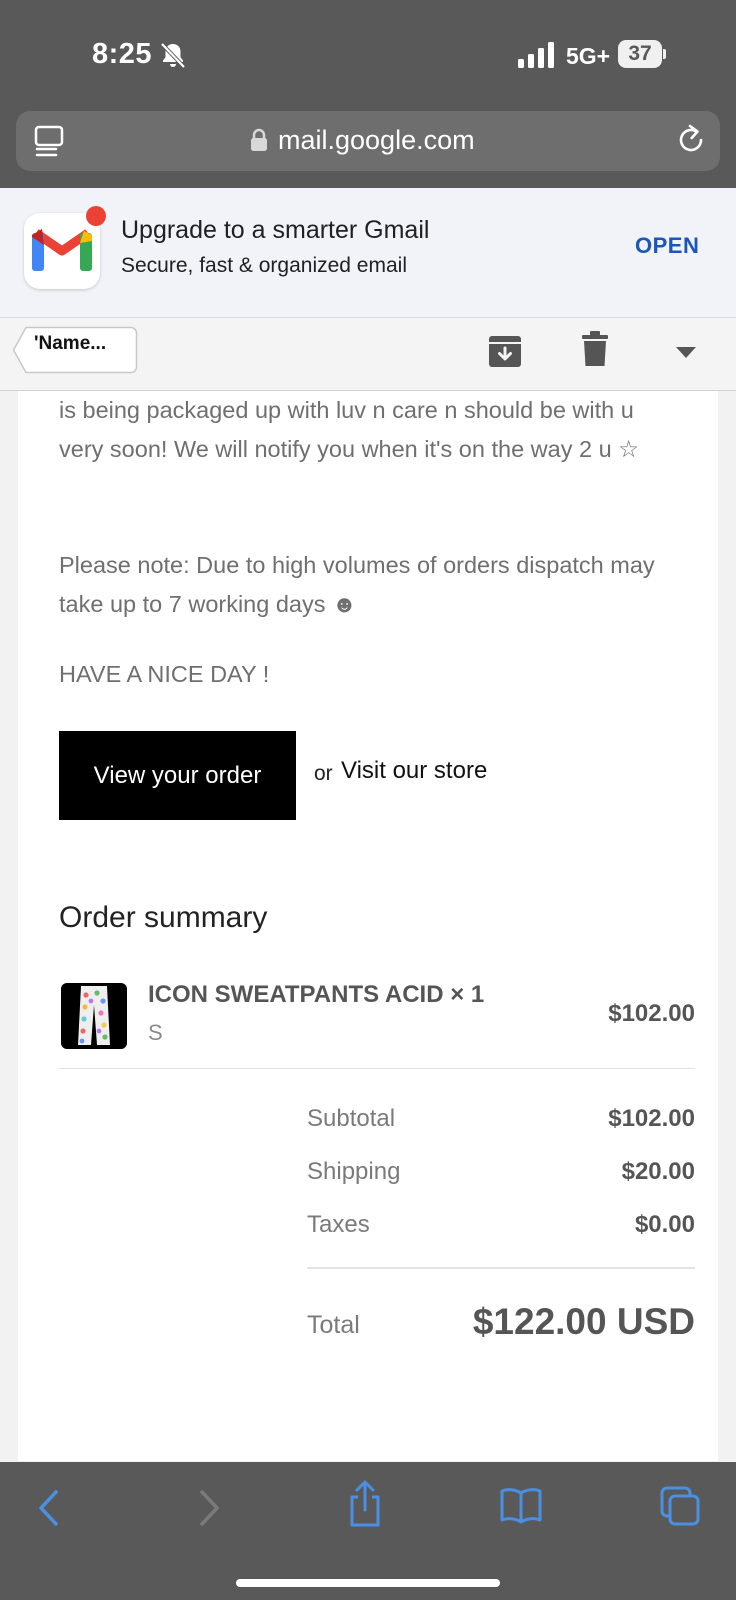  What do you see at coordinates (536, 55) in the screenshot?
I see `cellular-signal-icon` at bounding box center [536, 55].